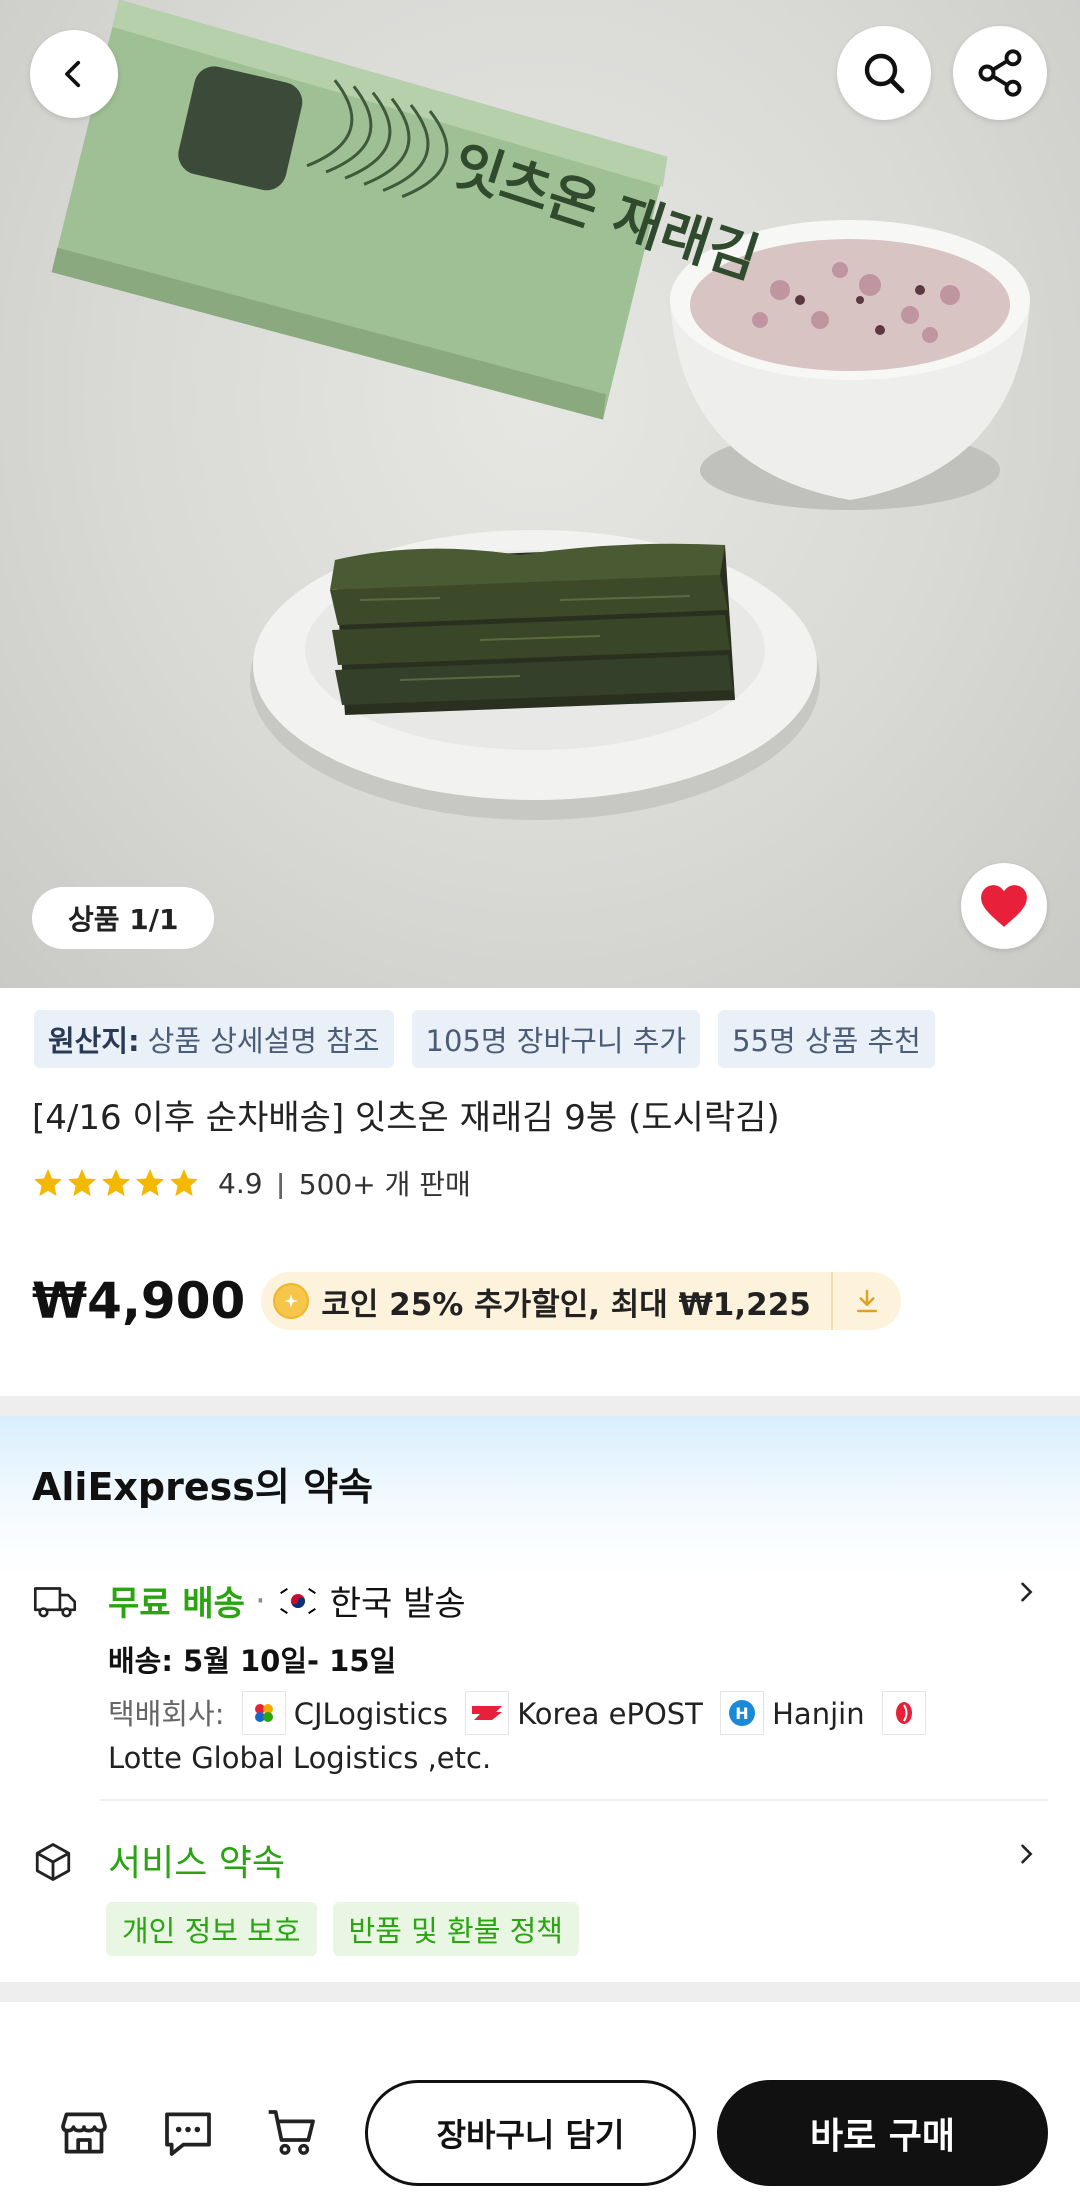  Describe the element at coordinates (202, 1487) in the screenshot. I see `promise-title: AliExpress의 약속` at that location.